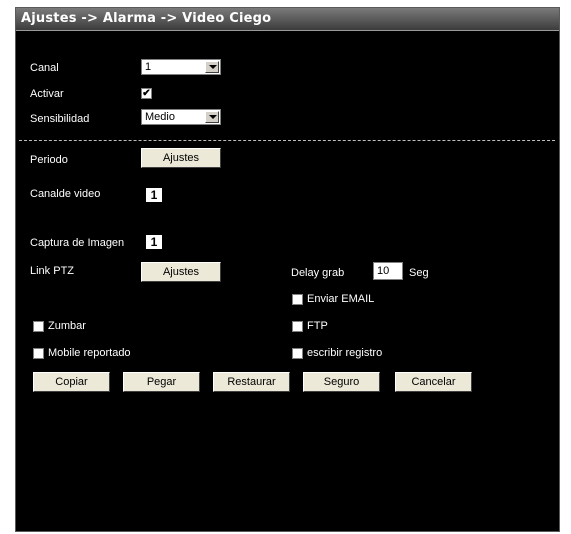  Describe the element at coordinates (341, 299) in the screenshot. I see `enviar-email-label: Enviar EMAIL` at that location.